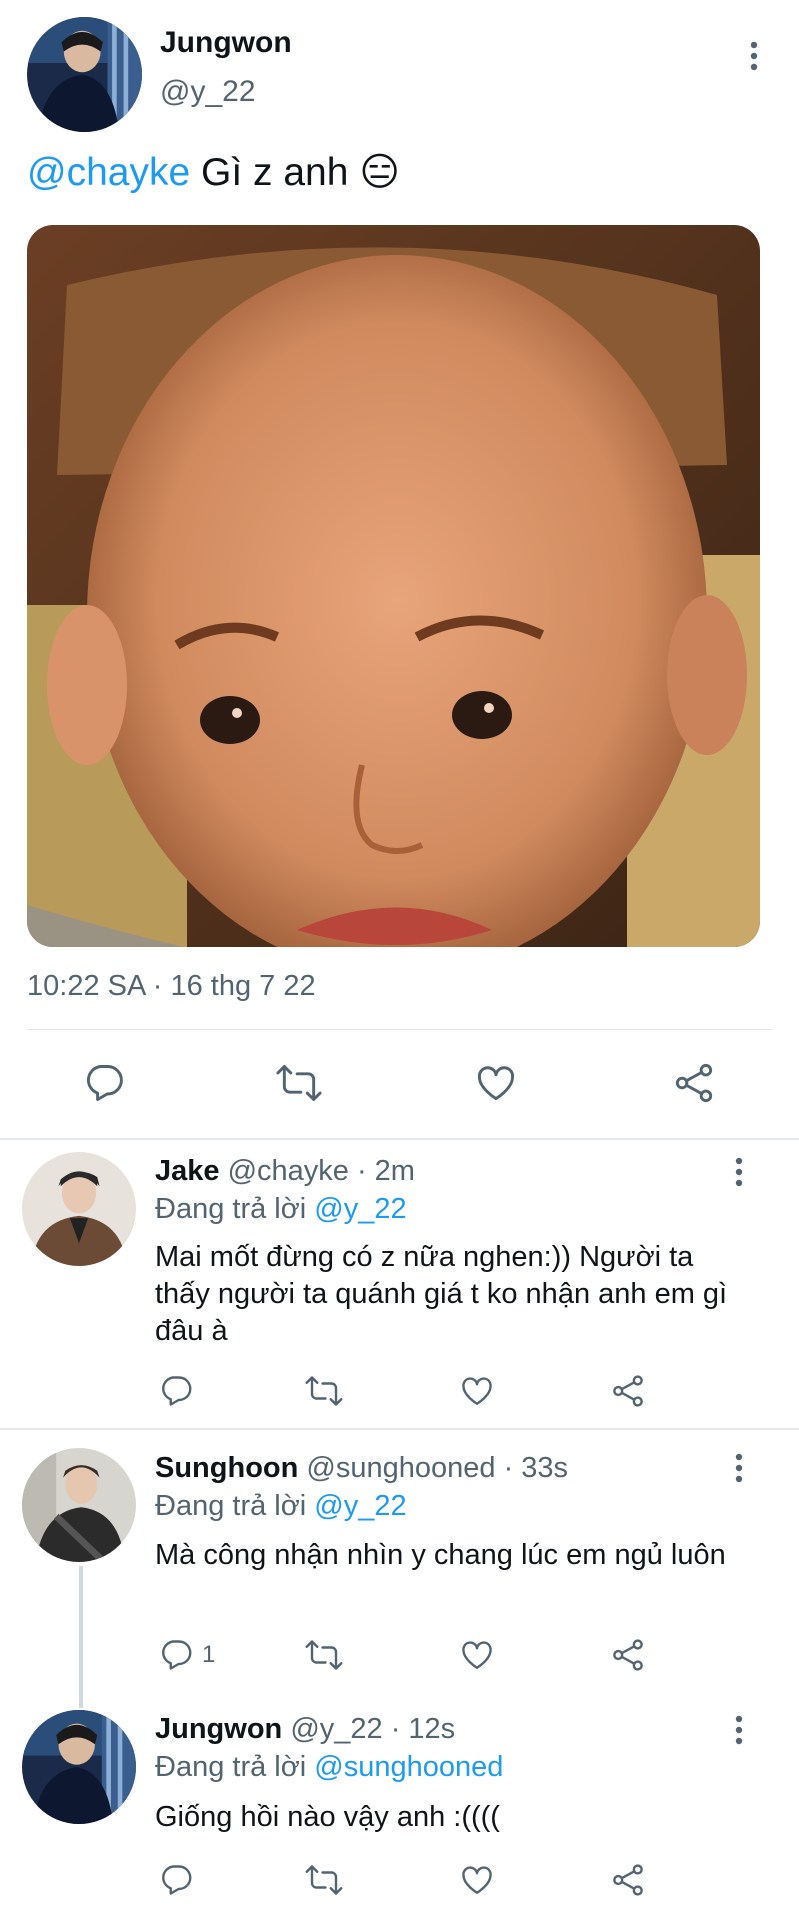 This screenshot has width=799, height=1920. I want to click on reply-3-replying-to: Đang trả lời @sunghooned, so click(329, 1767).